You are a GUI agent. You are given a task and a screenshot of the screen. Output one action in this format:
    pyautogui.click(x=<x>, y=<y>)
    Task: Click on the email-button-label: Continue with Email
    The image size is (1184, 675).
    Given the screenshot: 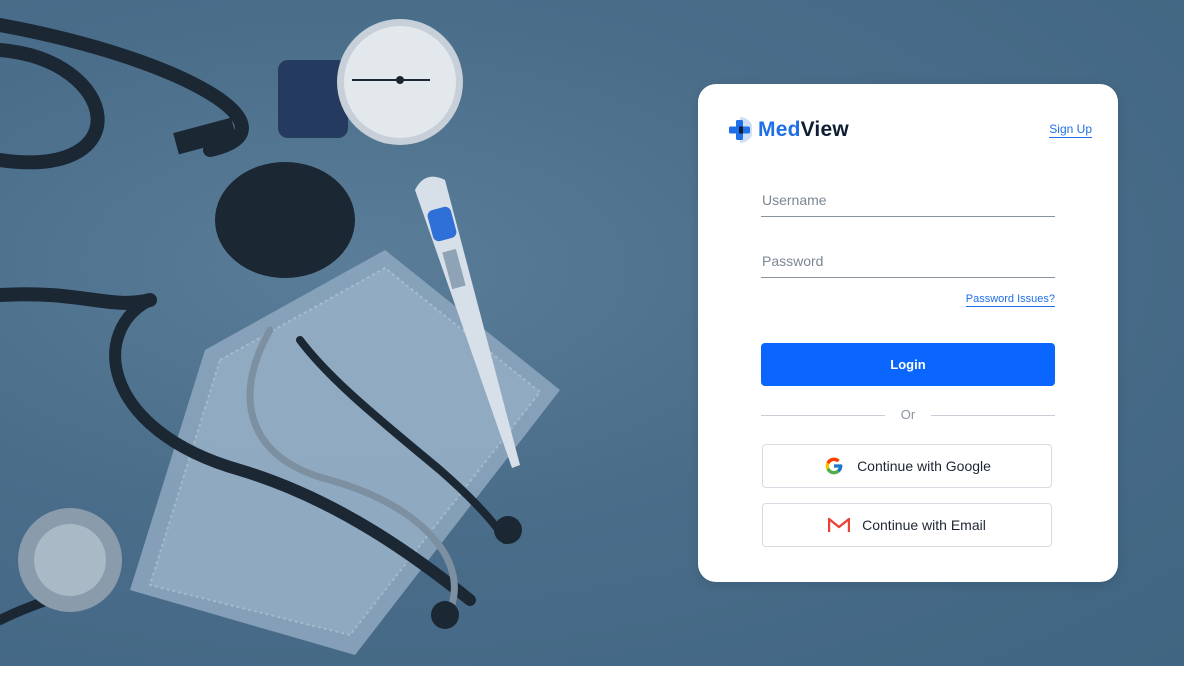 What is the action you would take?
    pyautogui.click(x=924, y=525)
    